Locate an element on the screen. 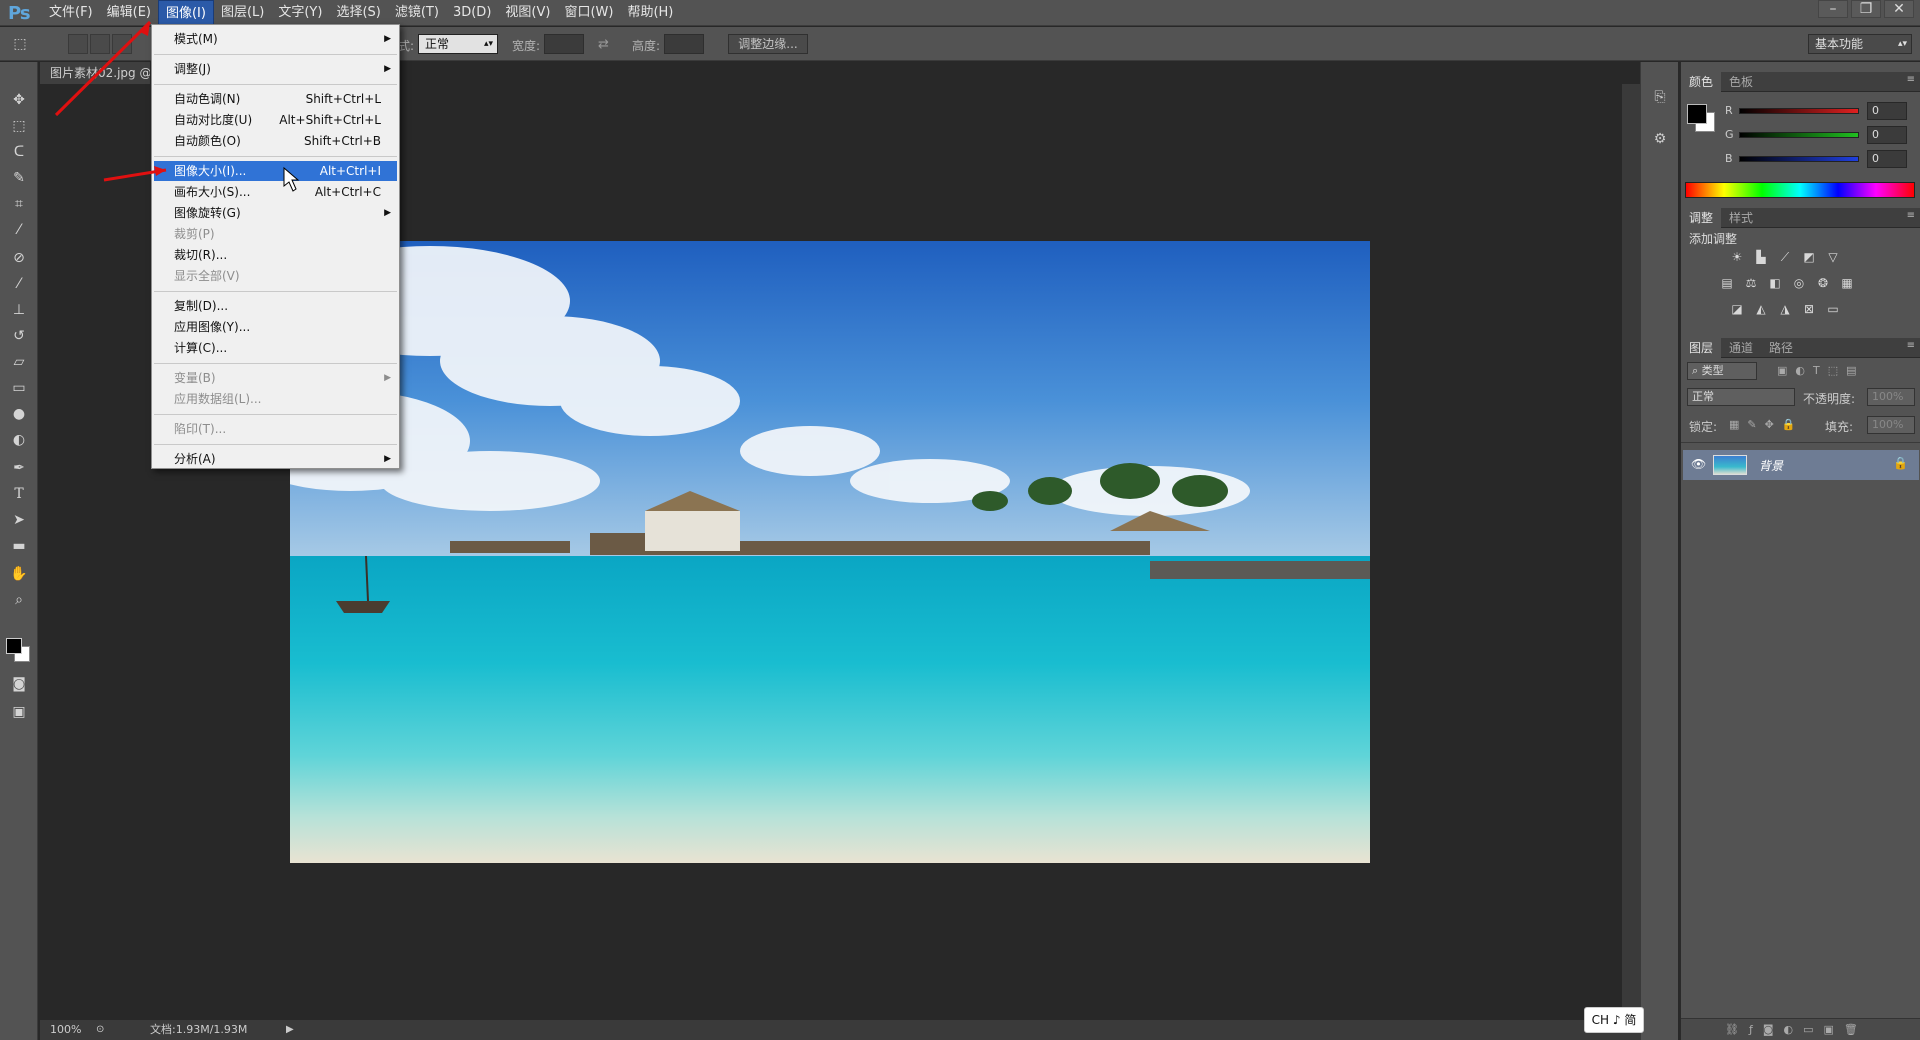  zoom-tool-icon: ⌕ is located at coordinates (19, 600).